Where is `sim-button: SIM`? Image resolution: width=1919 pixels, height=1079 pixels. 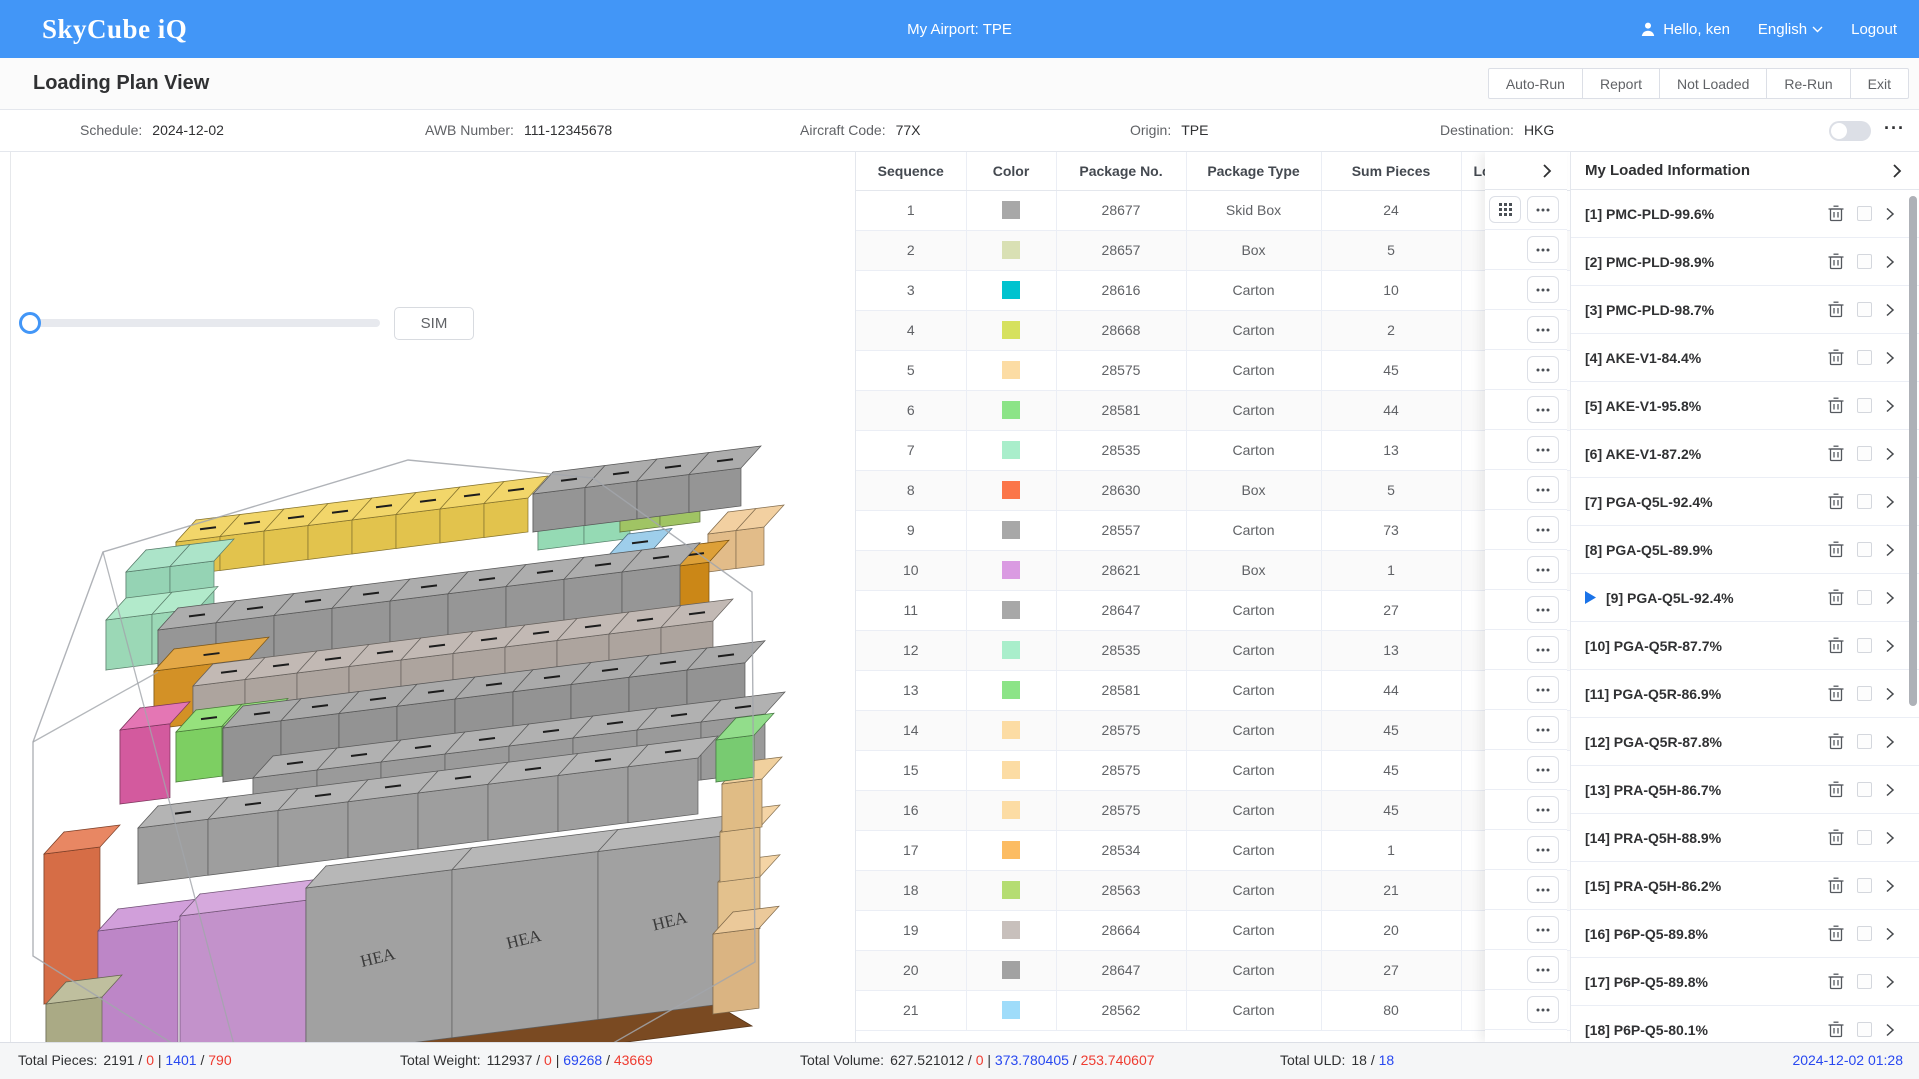
sim-button: SIM is located at coordinates (434, 323).